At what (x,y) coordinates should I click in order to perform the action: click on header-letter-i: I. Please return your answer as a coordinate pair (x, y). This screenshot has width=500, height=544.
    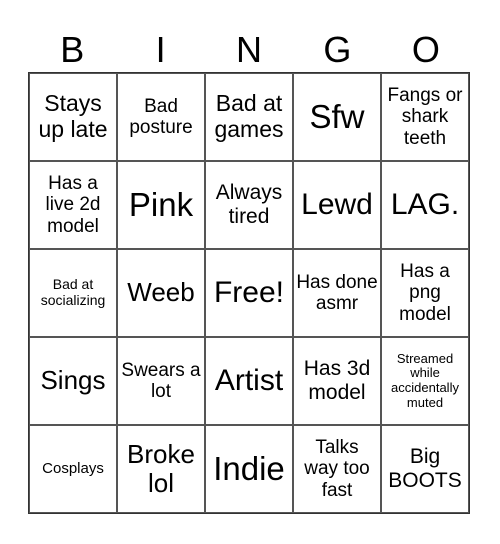
    Looking at the image, I should click on (160, 49).